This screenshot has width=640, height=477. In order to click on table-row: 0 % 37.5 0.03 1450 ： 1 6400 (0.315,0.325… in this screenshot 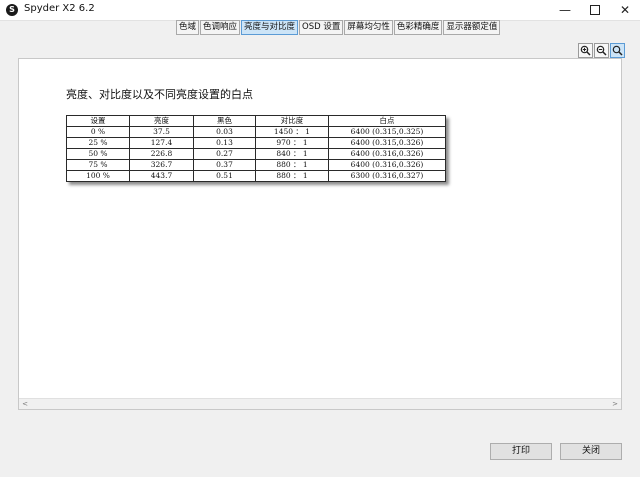, I will do `click(256, 132)`.